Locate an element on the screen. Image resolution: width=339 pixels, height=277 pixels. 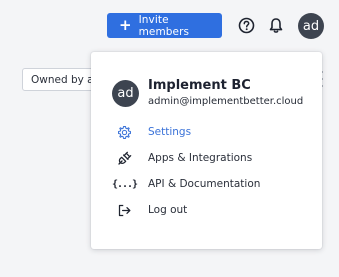
menu-item-label: API & Documentation is located at coordinates (204, 184).